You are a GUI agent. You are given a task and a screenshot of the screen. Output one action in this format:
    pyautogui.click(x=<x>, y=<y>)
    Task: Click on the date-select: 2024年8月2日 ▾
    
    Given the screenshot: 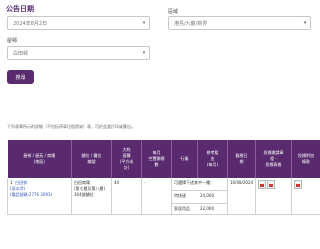 What is the action you would take?
    pyautogui.click(x=78, y=23)
    